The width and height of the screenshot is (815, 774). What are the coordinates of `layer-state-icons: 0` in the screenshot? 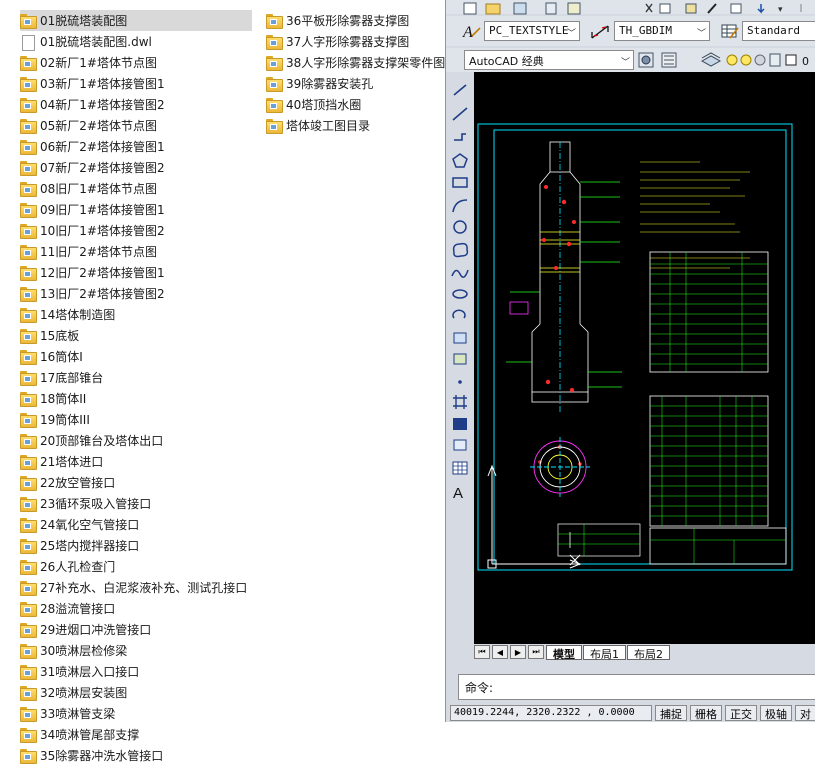 It's located at (770, 60).